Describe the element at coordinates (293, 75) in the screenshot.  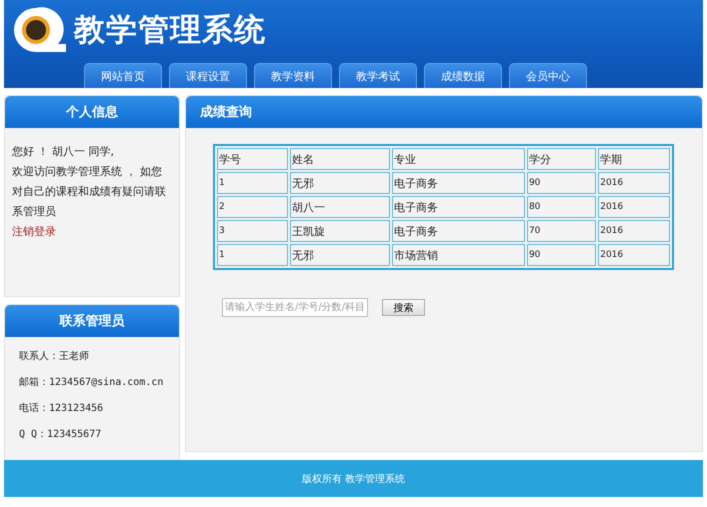
I see `nav-tab: 教学资料` at that location.